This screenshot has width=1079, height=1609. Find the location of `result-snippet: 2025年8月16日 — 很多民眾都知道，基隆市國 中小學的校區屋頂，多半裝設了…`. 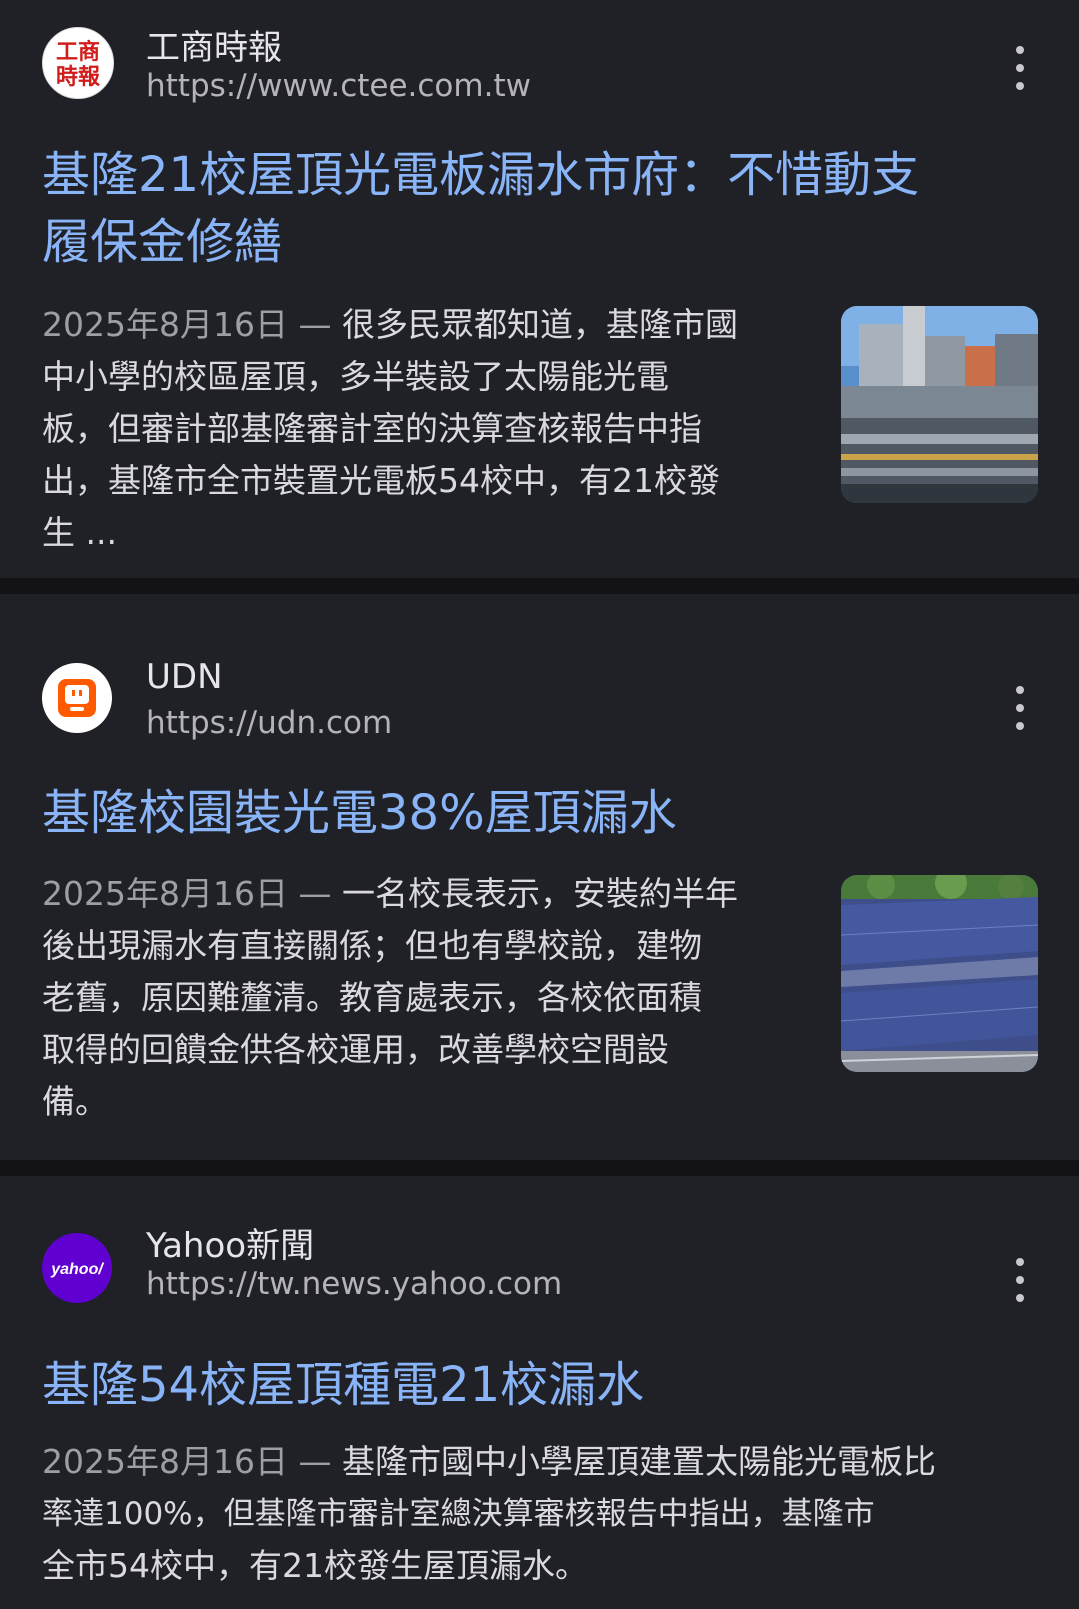

result-snippet: 2025年8月16日 — 很多民眾都知道，基隆市國 中小學的校區屋頂，多半裝設了… is located at coordinates (422, 429).